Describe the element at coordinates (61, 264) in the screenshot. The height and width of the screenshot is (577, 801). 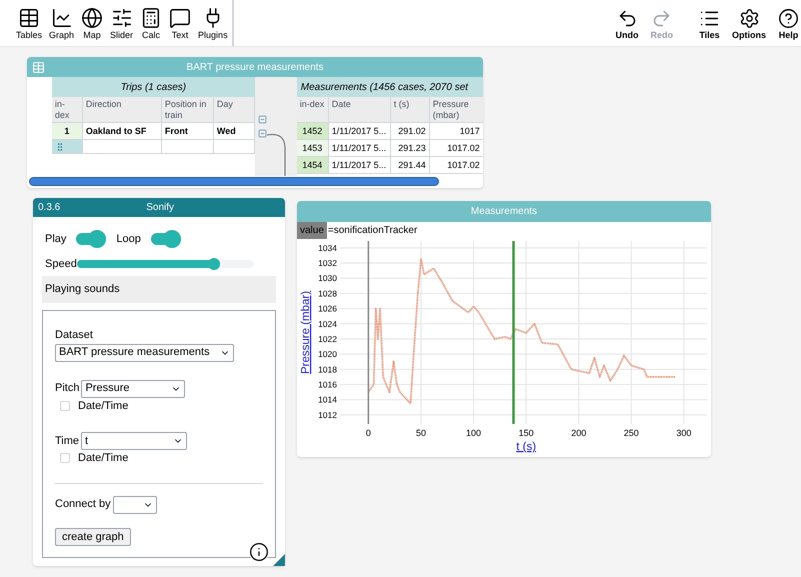
I see `speed-label: Speed` at that location.